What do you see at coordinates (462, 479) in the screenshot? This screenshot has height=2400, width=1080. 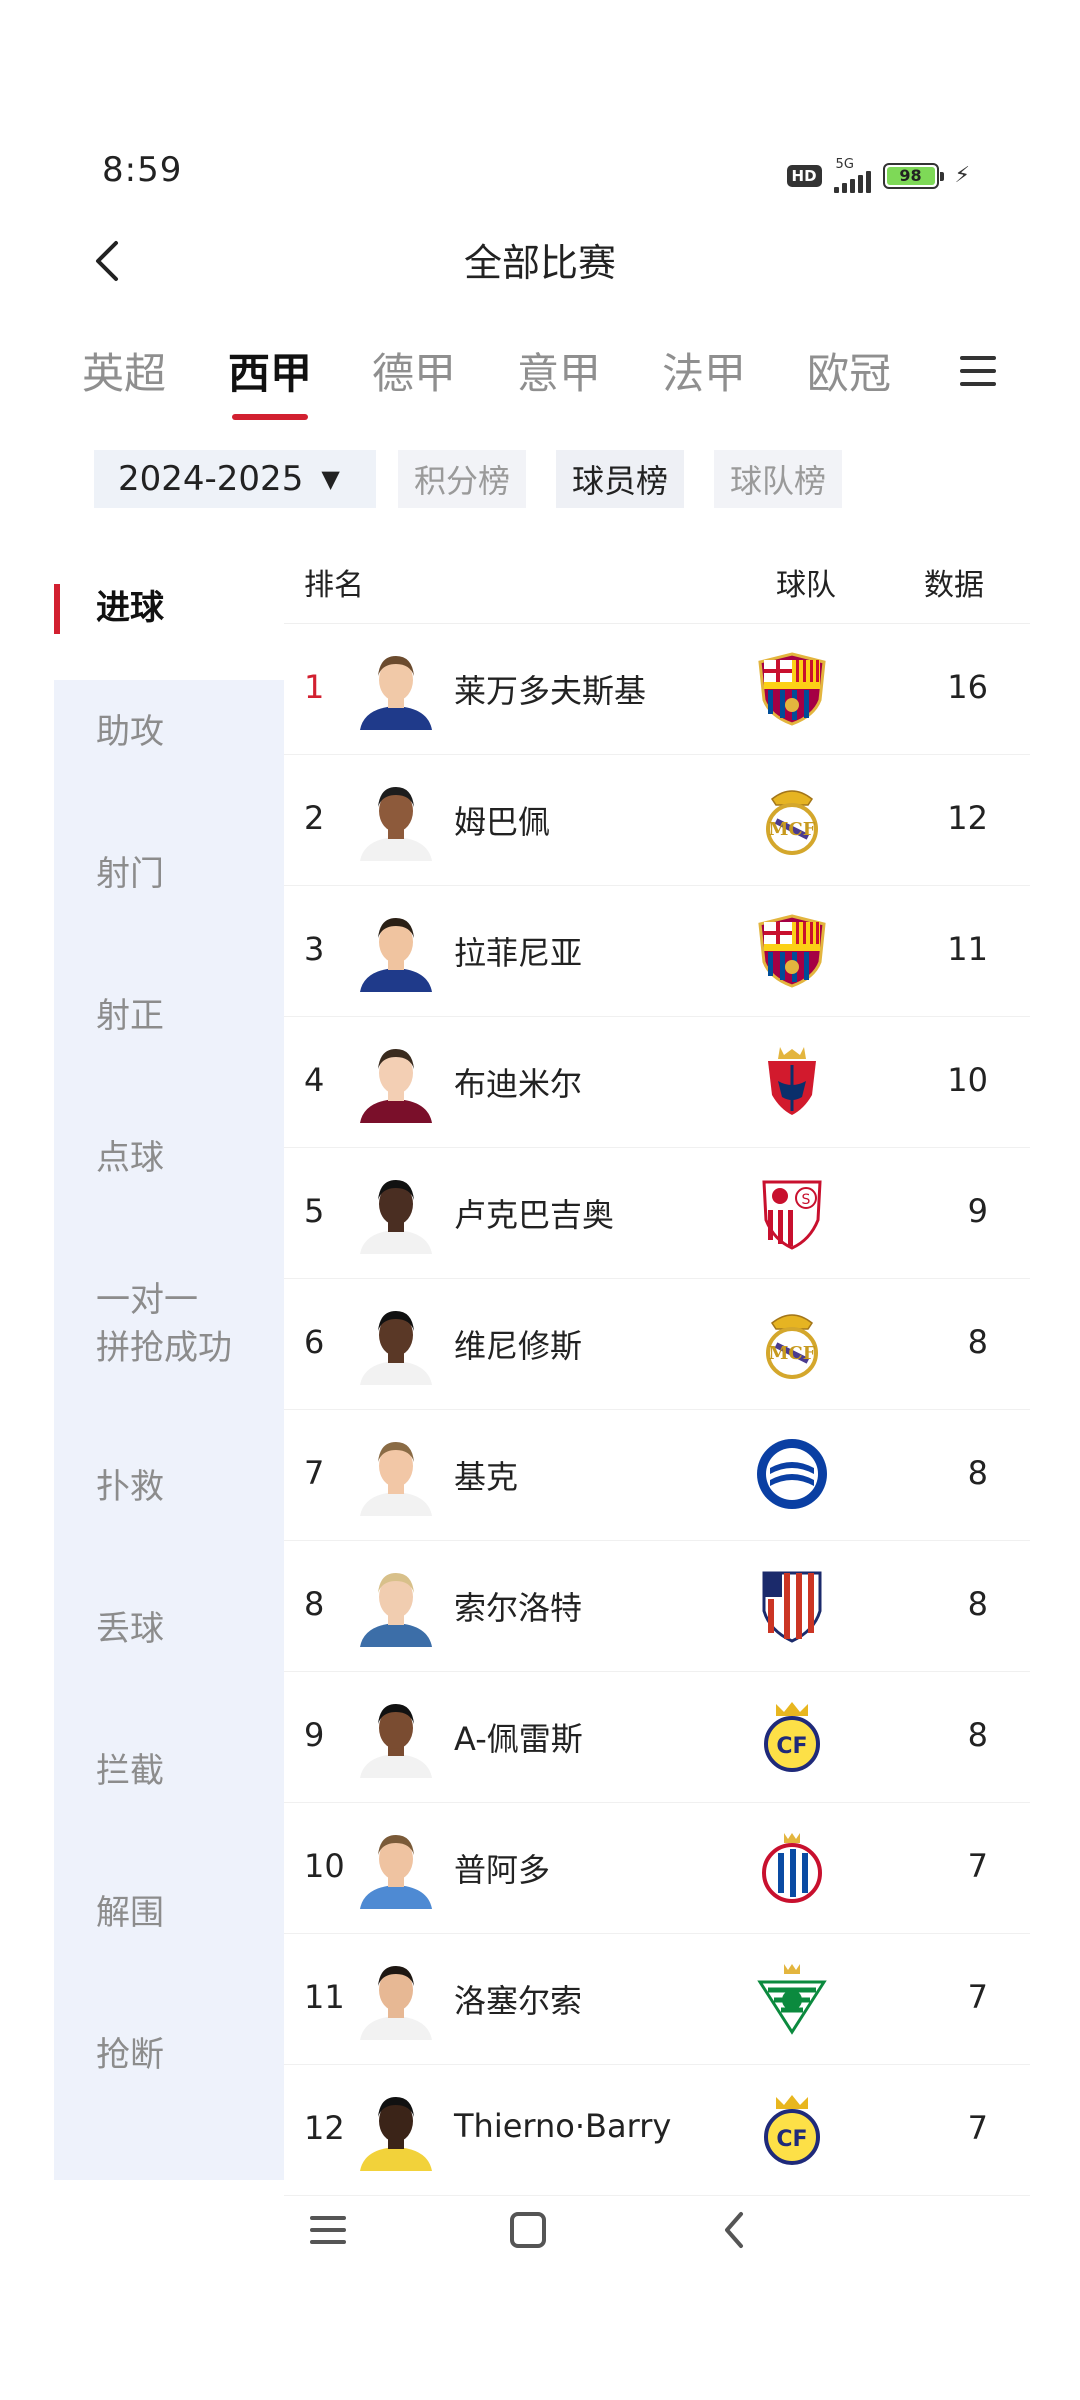 I see `standings-chip: 积分榜` at bounding box center [462, 479].